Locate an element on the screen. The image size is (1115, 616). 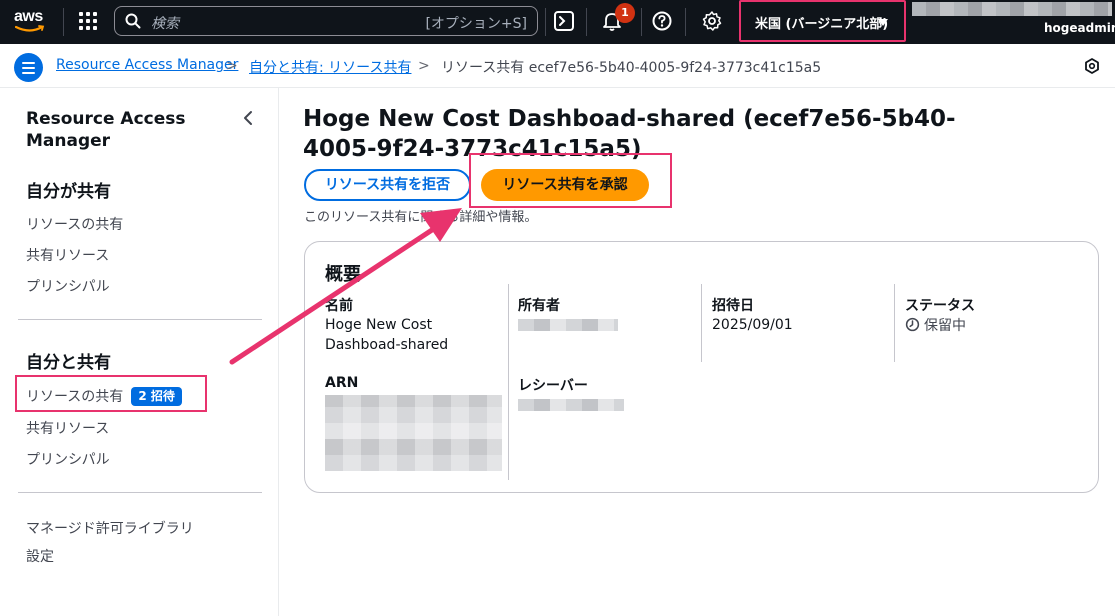
sidebar-item-settings: 設定 is located at coordinates (40, 556).